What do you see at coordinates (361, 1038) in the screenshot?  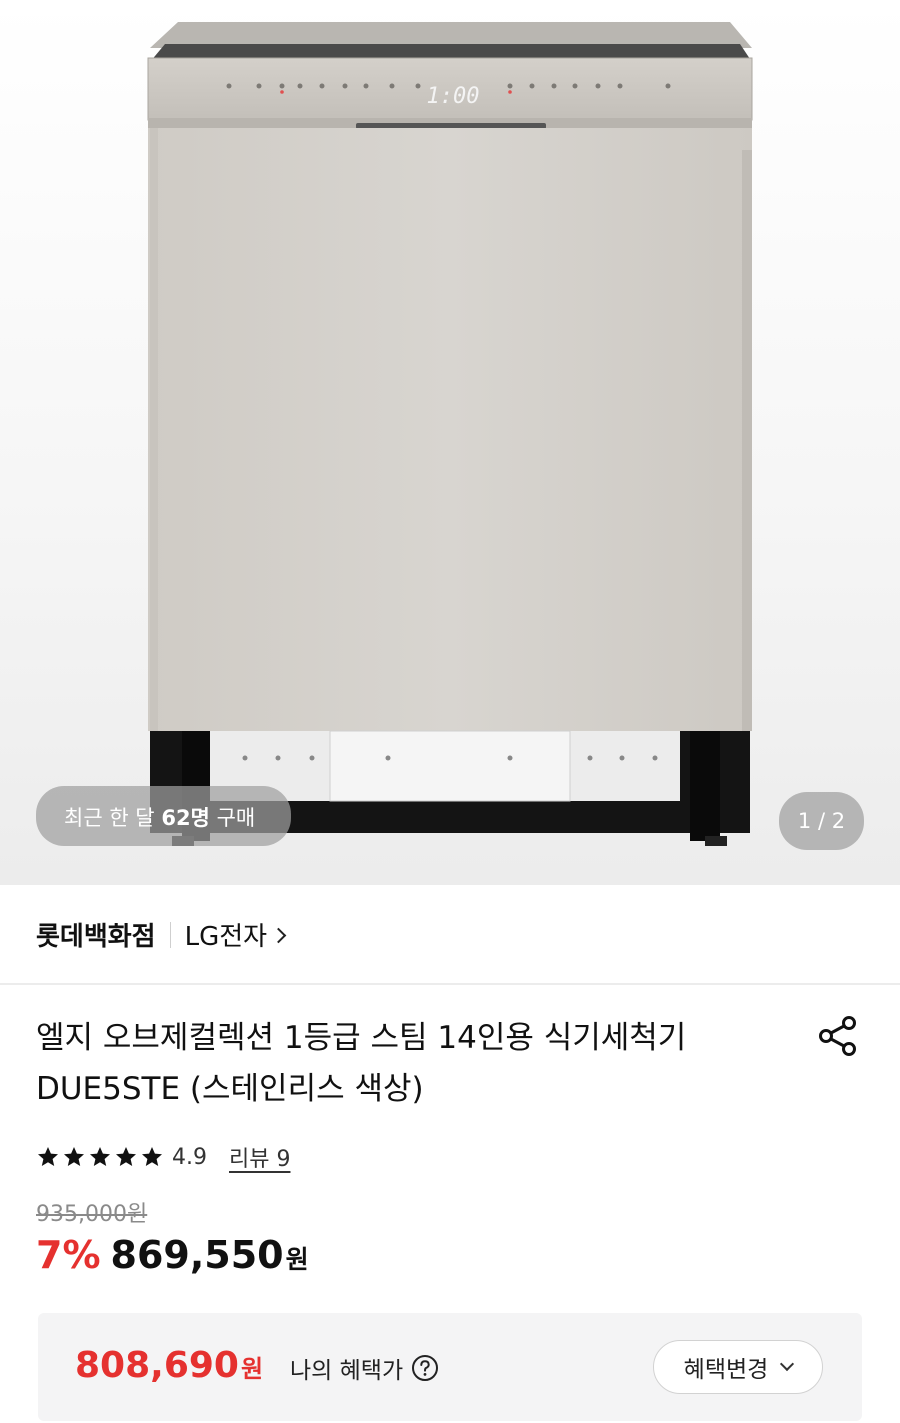 I see `product-title-line-1: 엘지 오브제컬렉션 1등급 스팀 14인용 식기세척기` at bounding box center [361, 1038].